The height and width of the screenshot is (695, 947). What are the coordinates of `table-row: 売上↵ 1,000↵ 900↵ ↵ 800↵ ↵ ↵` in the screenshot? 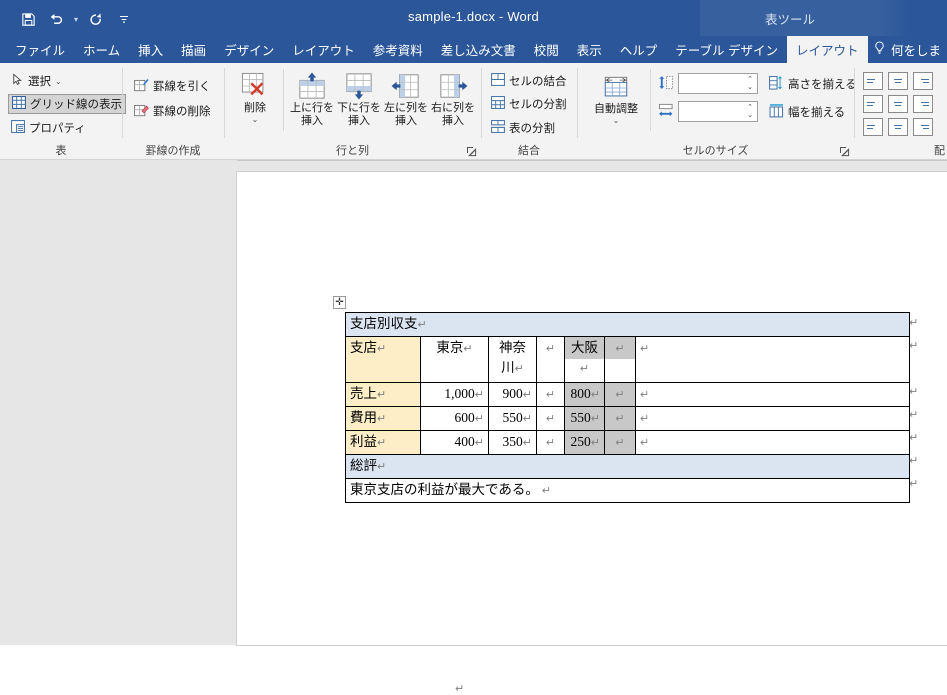 It's located at (627, 394).